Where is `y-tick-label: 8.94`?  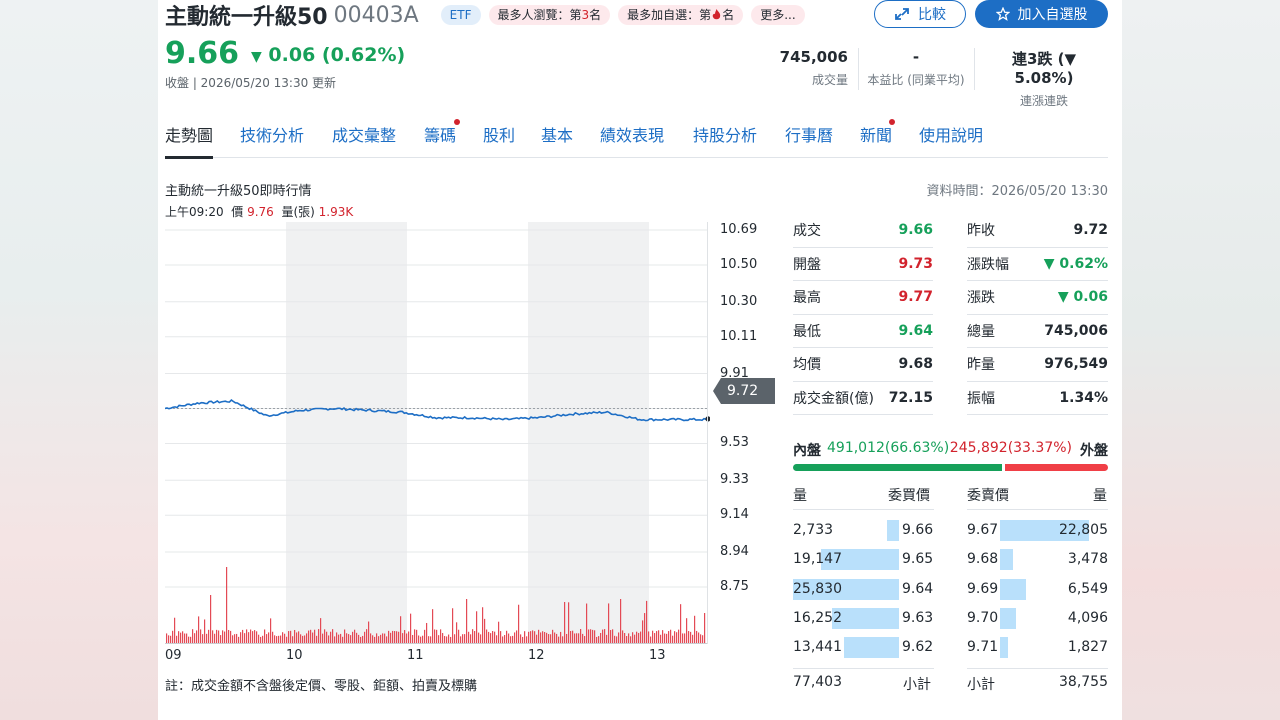
y-tick-label: 8.94 is located at coordinates (734, 552).